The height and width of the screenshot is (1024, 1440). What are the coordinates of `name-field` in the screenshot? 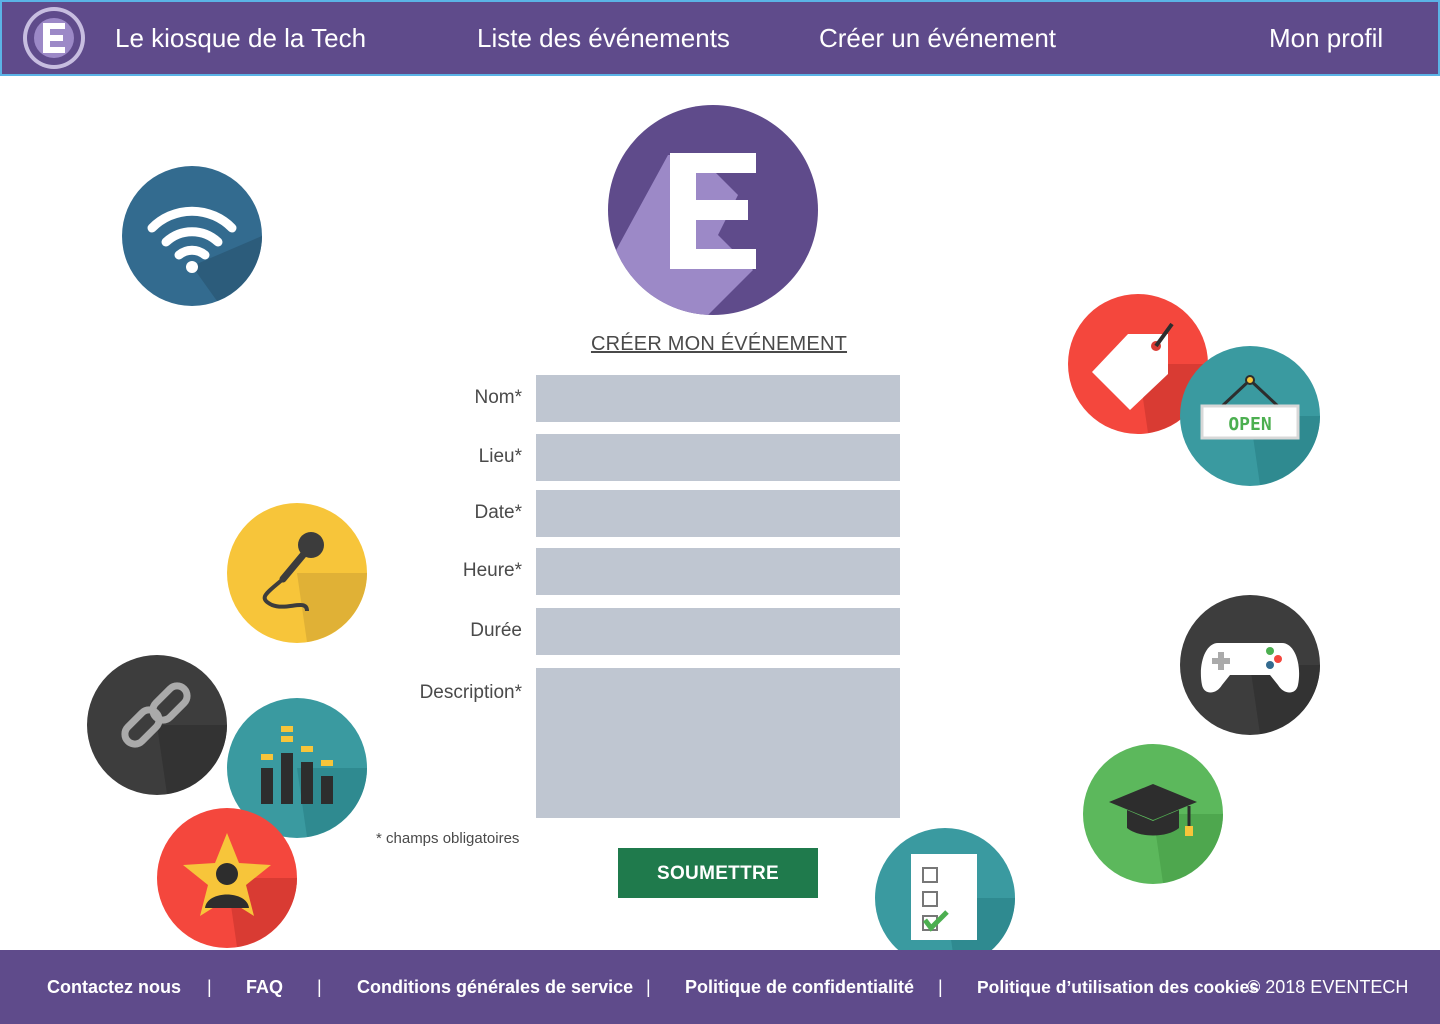 It's located at (718, 398).